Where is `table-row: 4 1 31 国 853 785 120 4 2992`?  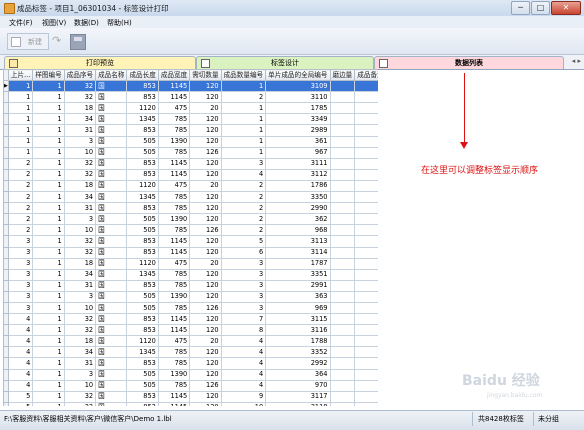 table-row: 4 1 31 国 853 785 120 4 2992 is located at coordinates (190, 363).